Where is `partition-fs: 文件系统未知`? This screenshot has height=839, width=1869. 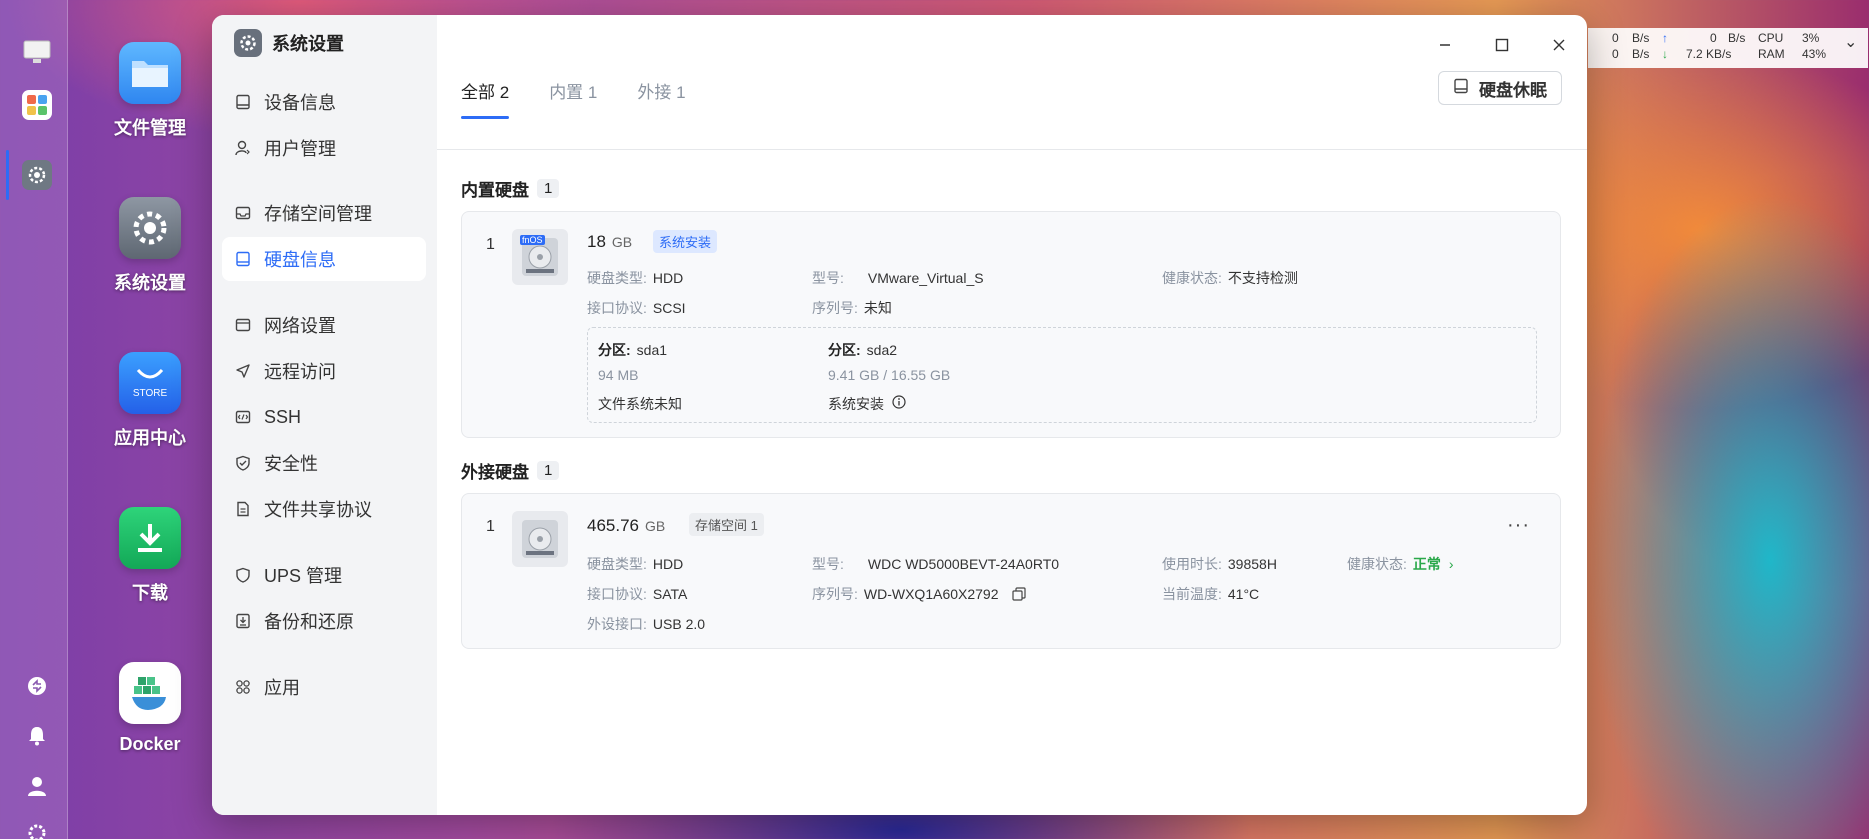 partition-fs: 文件系统未知 is located at coordinates (640, 404).